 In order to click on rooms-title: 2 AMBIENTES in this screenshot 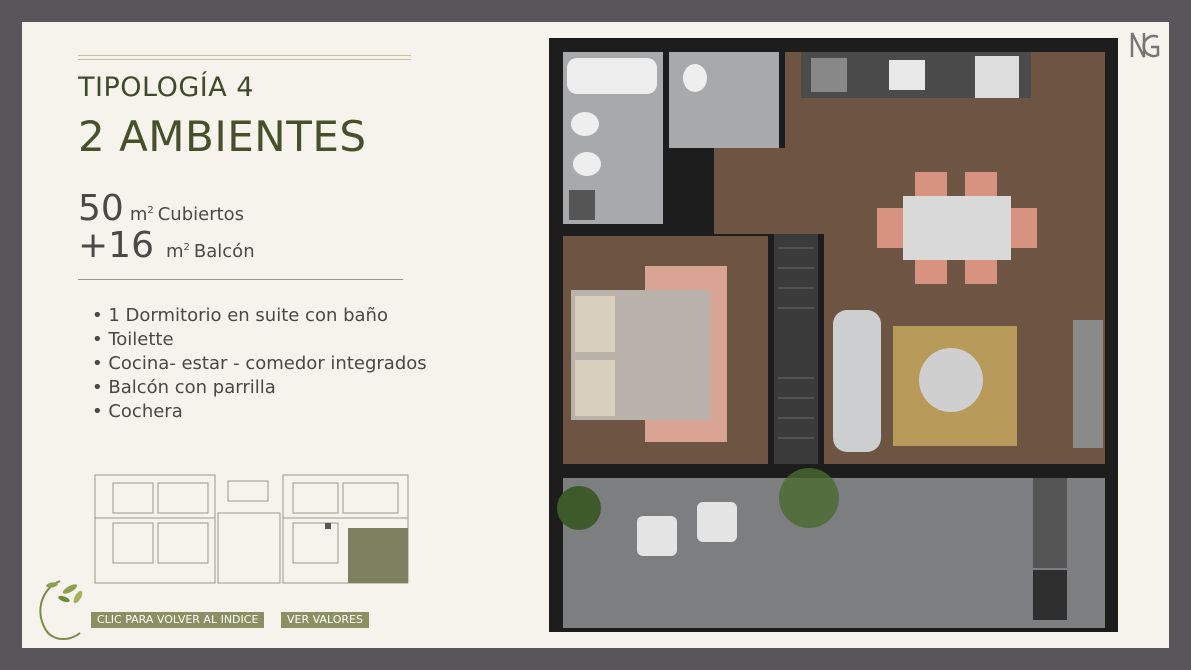, I will do `click(222, 136)`.